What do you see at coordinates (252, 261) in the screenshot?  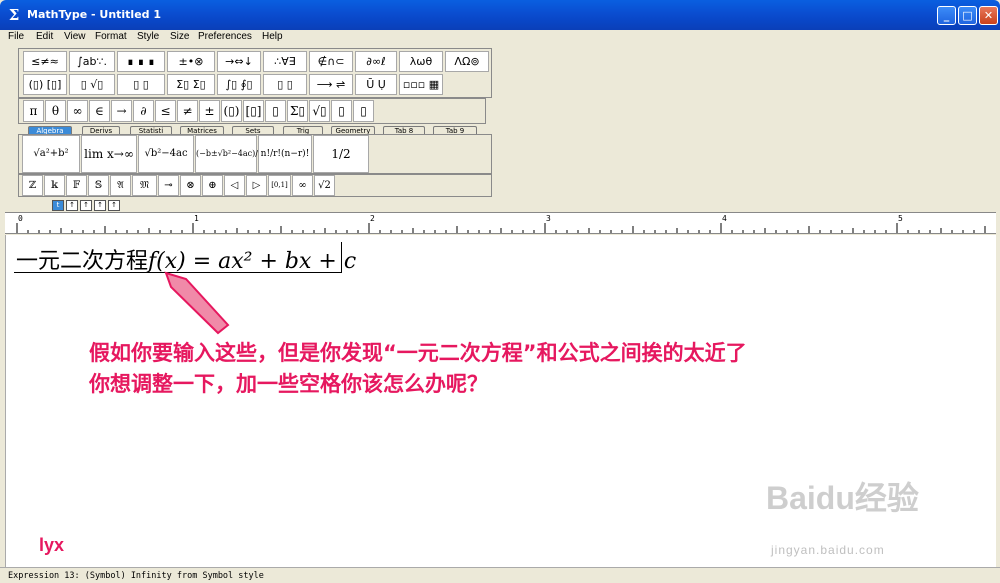 I see `formula: f(x) = ax² + bx + c` at bounding box center [252, 261].